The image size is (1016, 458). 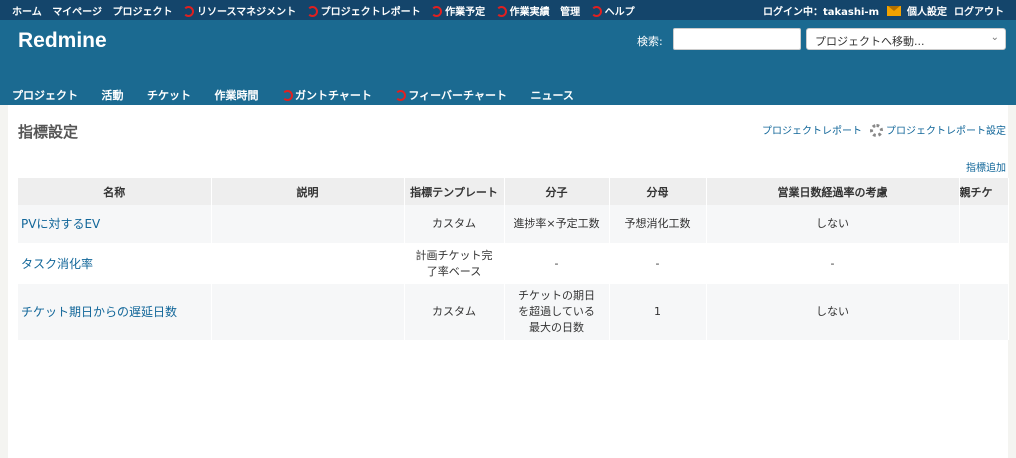 I want to click on top-menu-help-label: ヘルプ, so click(x=619, y=12).